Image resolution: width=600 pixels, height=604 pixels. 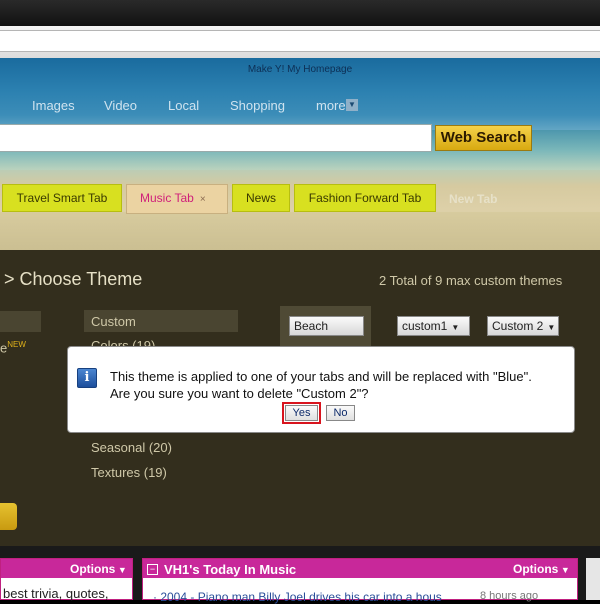 I want to click on apply-button, so click(x=8, y=516).